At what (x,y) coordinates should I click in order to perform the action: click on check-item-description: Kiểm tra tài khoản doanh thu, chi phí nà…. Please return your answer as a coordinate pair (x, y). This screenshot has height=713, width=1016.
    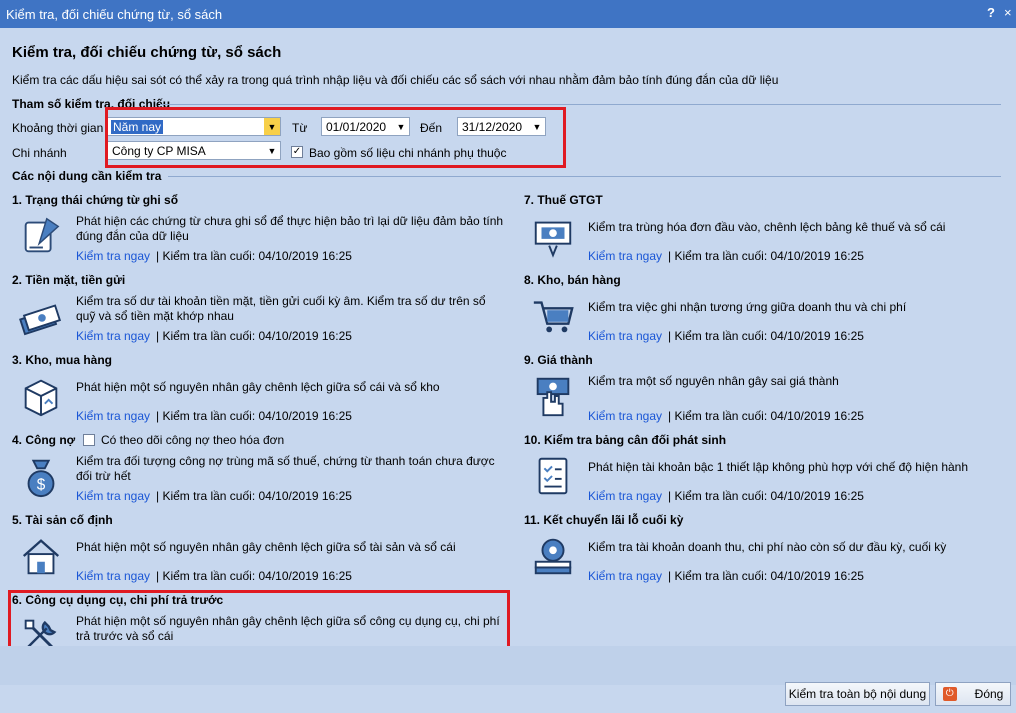
    Looking at the image, I should click on (767, 547).